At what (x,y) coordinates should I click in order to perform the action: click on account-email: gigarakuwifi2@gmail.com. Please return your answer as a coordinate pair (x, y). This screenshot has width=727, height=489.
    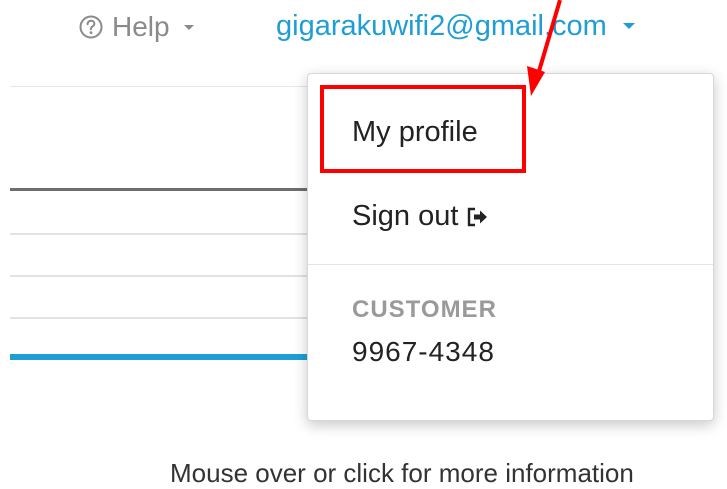
    Looking at the image, I should click on (441, 25).